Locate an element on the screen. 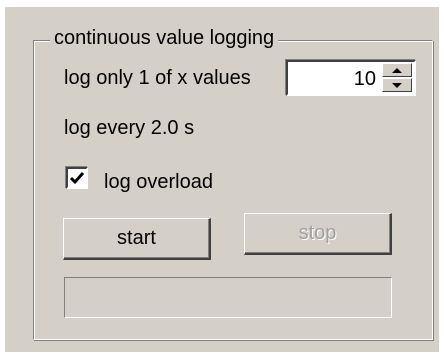  log-overload-checkbox is located at coordinates (77, 178).